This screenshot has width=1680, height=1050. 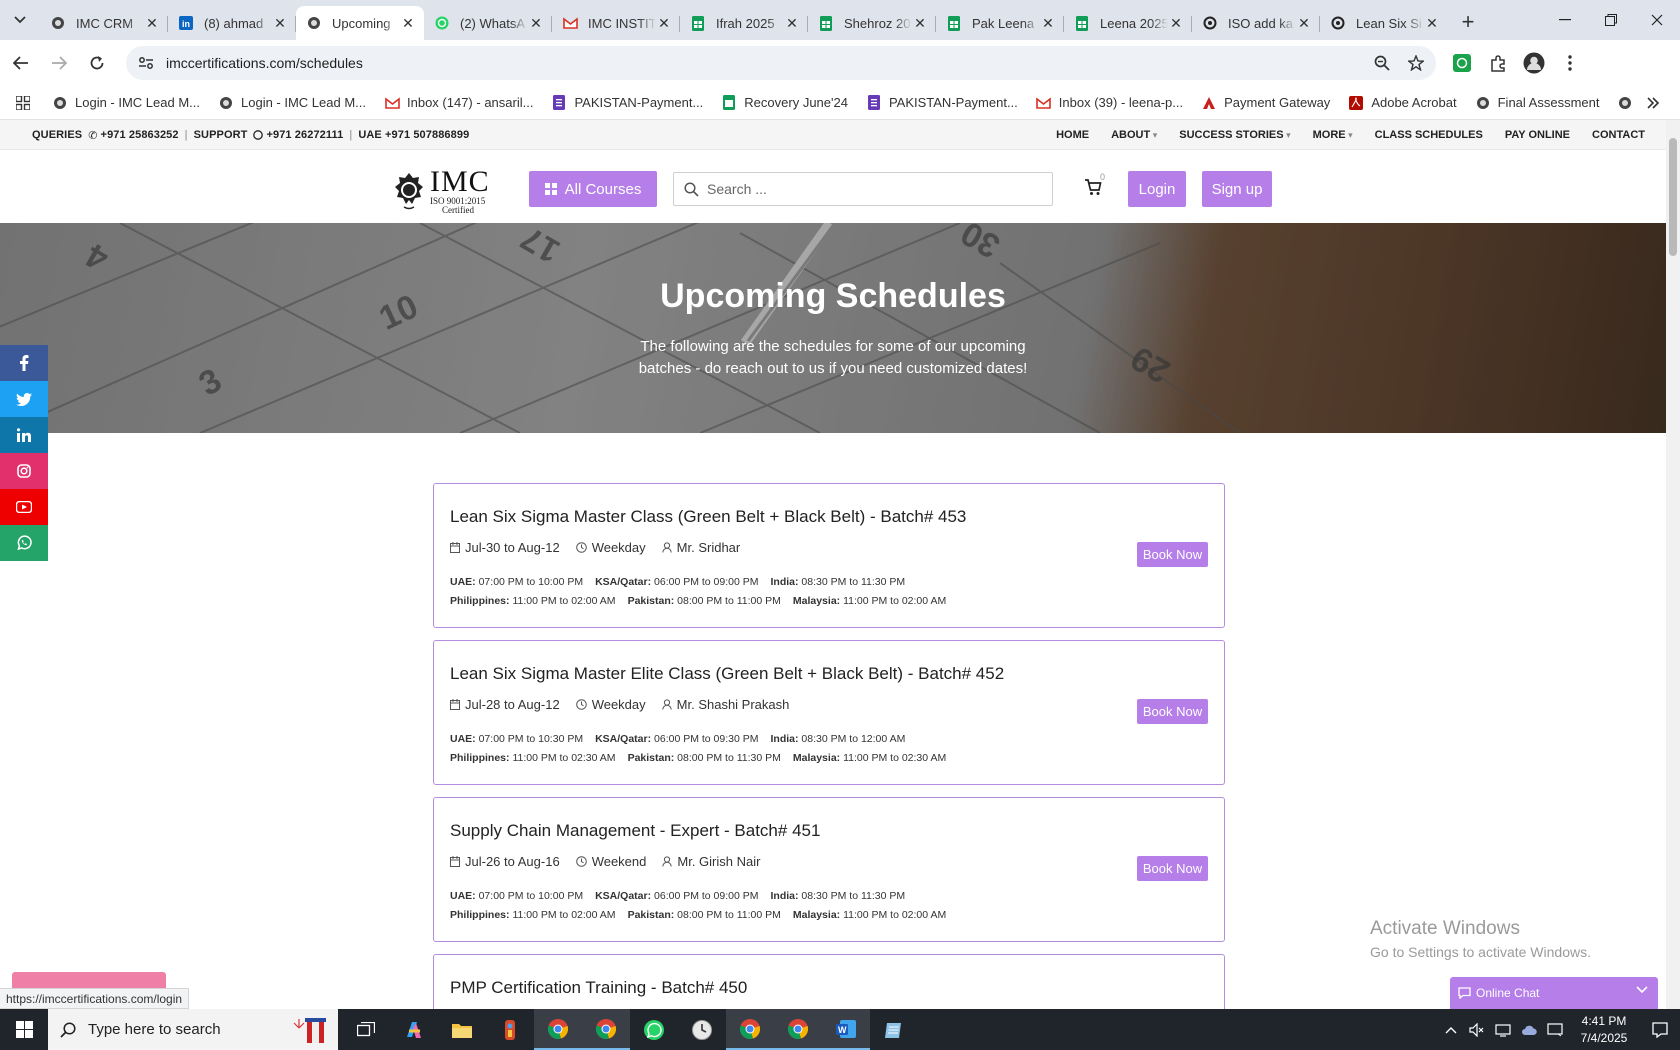 What do you see at coordinates (360, 23) in the screenshot?
I see `browser-tab-active: Upcoming ✕` at bounding box center [360, 23].